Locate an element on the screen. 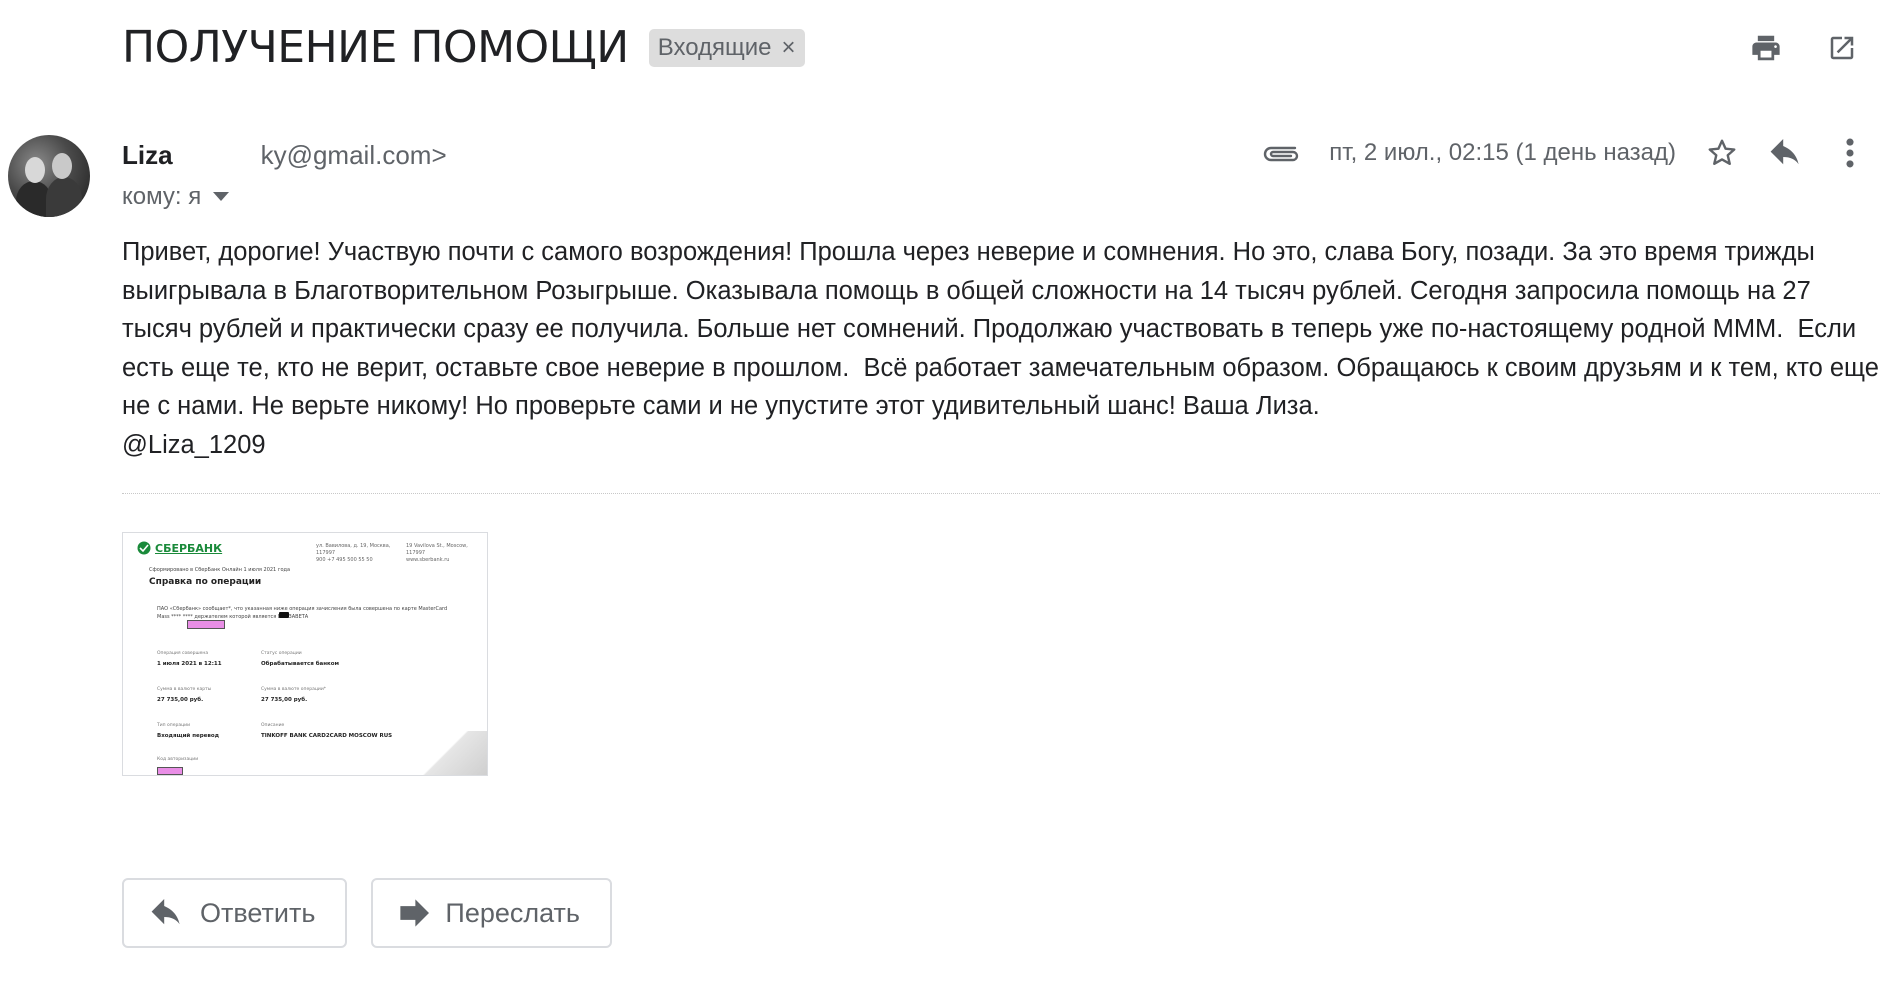 Image resolution: width=1898 pixels, height=1008 pixels. open-in-new-window-icon is located at coordinates (1842, 48).